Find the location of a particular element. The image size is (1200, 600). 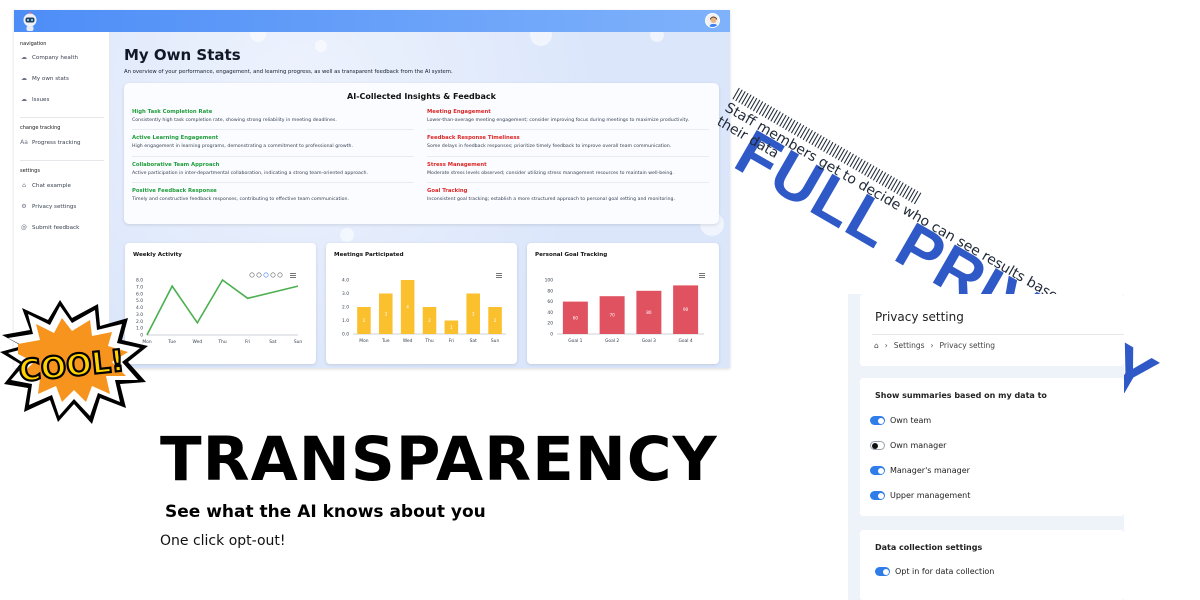

y-tick-label: 4.0 is located at coordinates (345, 281).